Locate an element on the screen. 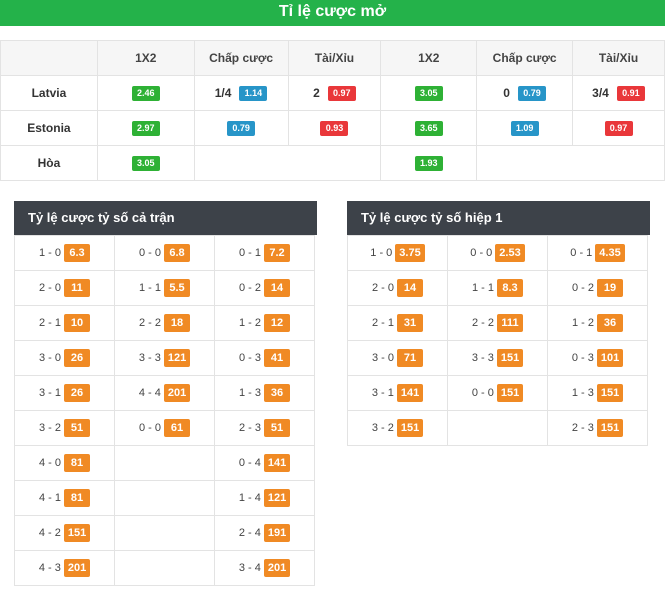  score-odds: 2 - 3 151 is located at coordinates (598, 428).